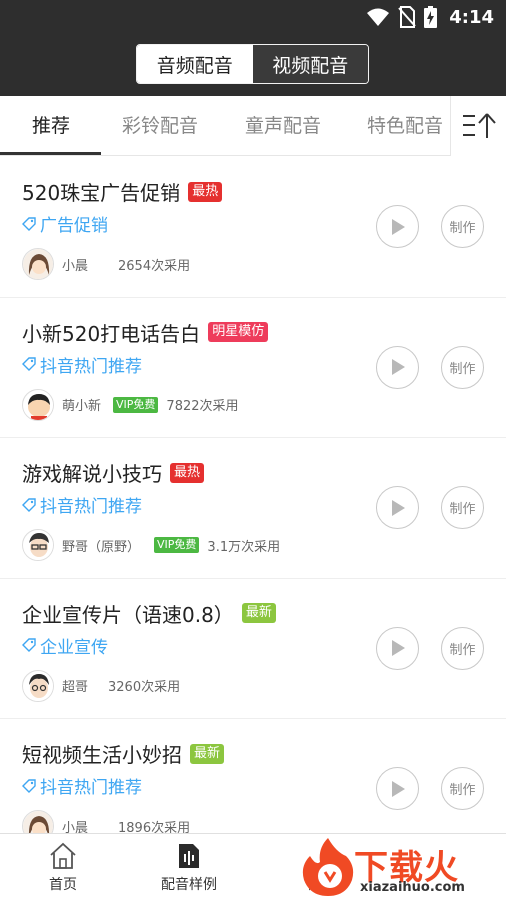  I want to click on item-title: 企业宣传片（语速0.8）, so click(128, 614).